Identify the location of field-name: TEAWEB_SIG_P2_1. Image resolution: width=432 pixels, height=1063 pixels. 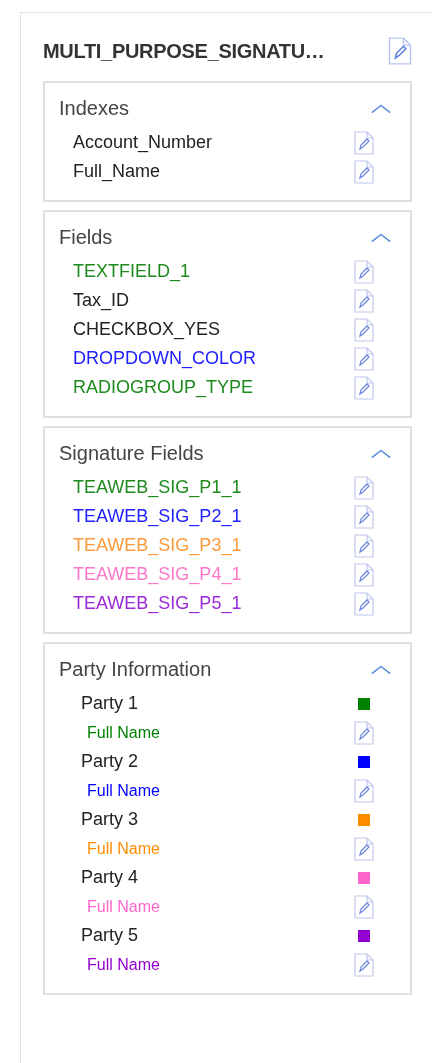
(157, 516).